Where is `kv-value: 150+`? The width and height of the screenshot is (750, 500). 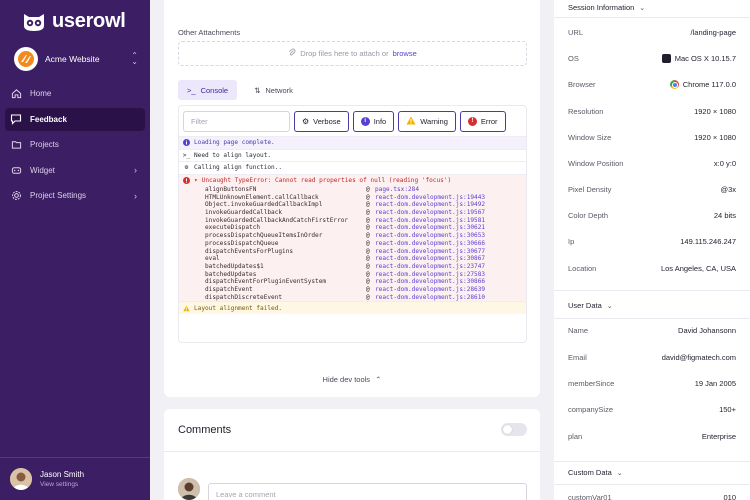 kv-value: 150+ is located at coordinates (727, 409).